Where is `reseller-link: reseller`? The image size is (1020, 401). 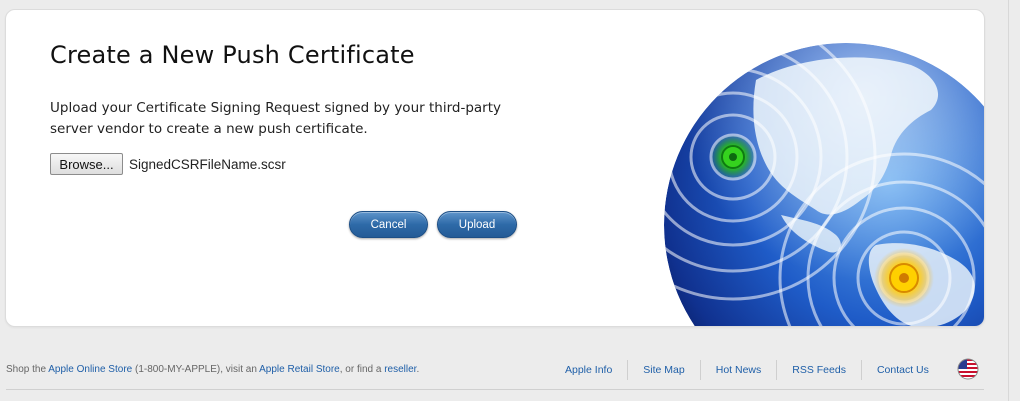 reseller-link: reseller is located at coordinates (400, 369).